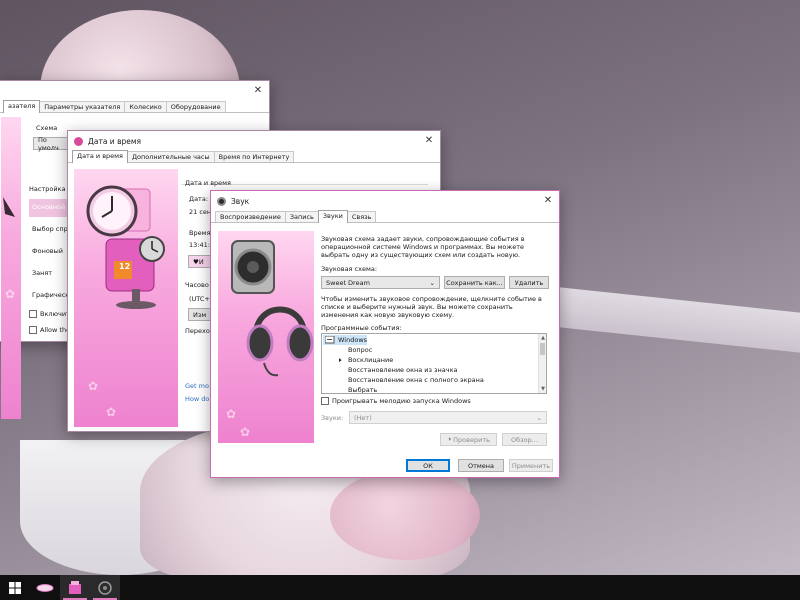  I want to click on timezone-label: Часово, so click(197, 285).